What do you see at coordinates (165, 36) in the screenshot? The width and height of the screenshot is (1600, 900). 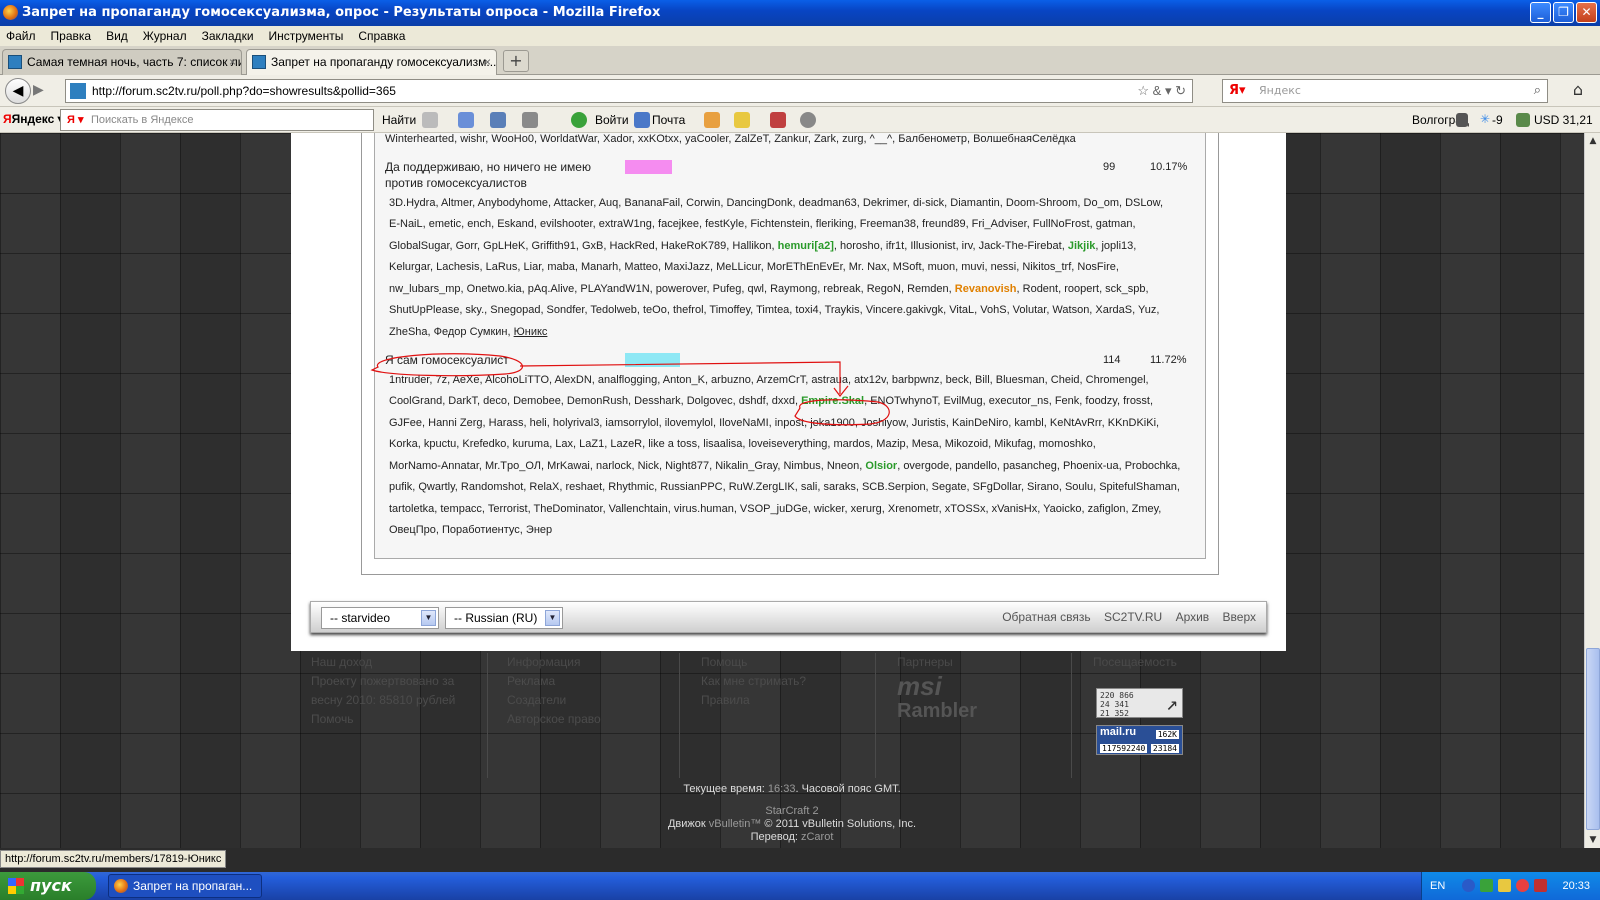 I see `menu-history: Журнал` at bounding box center [165, 36].